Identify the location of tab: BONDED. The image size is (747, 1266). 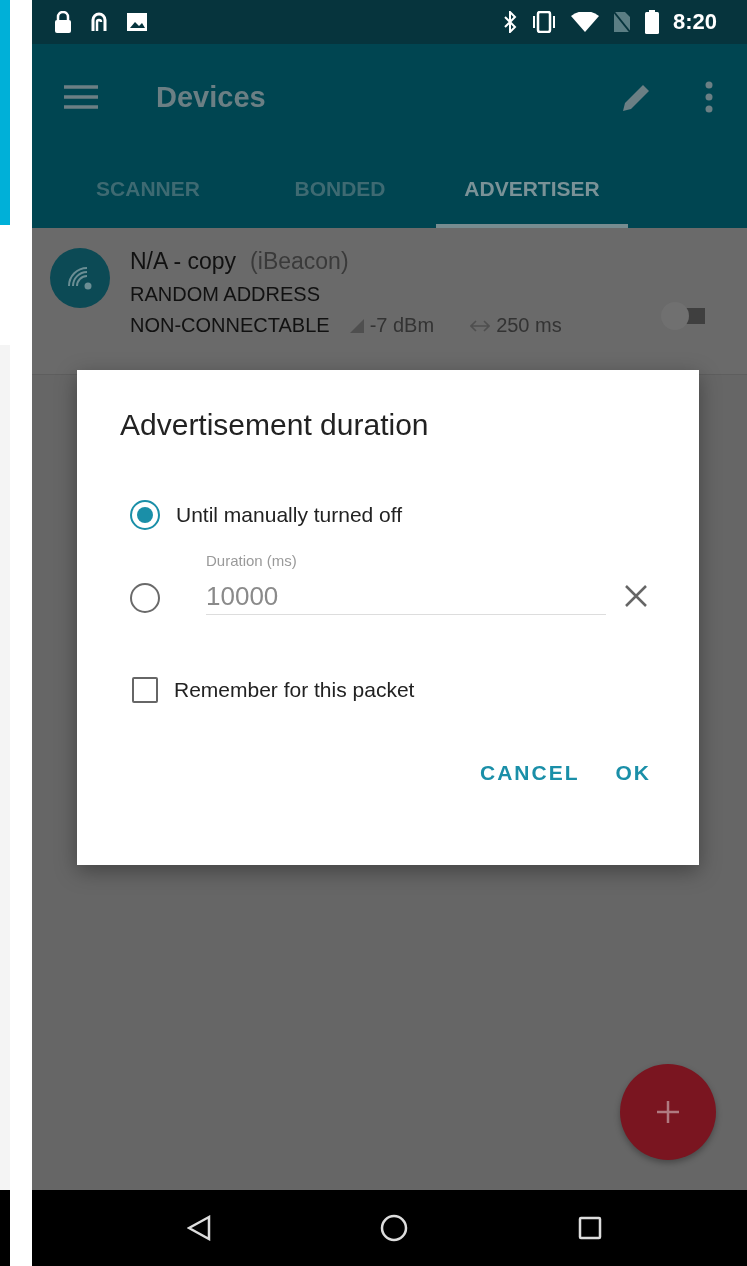
(340, 189).